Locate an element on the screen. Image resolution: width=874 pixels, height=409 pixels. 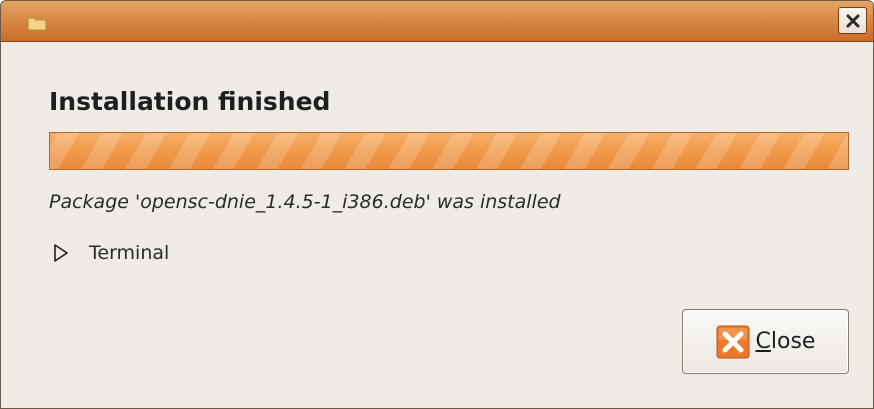
folder-icon is located at coordinates (37, 24).